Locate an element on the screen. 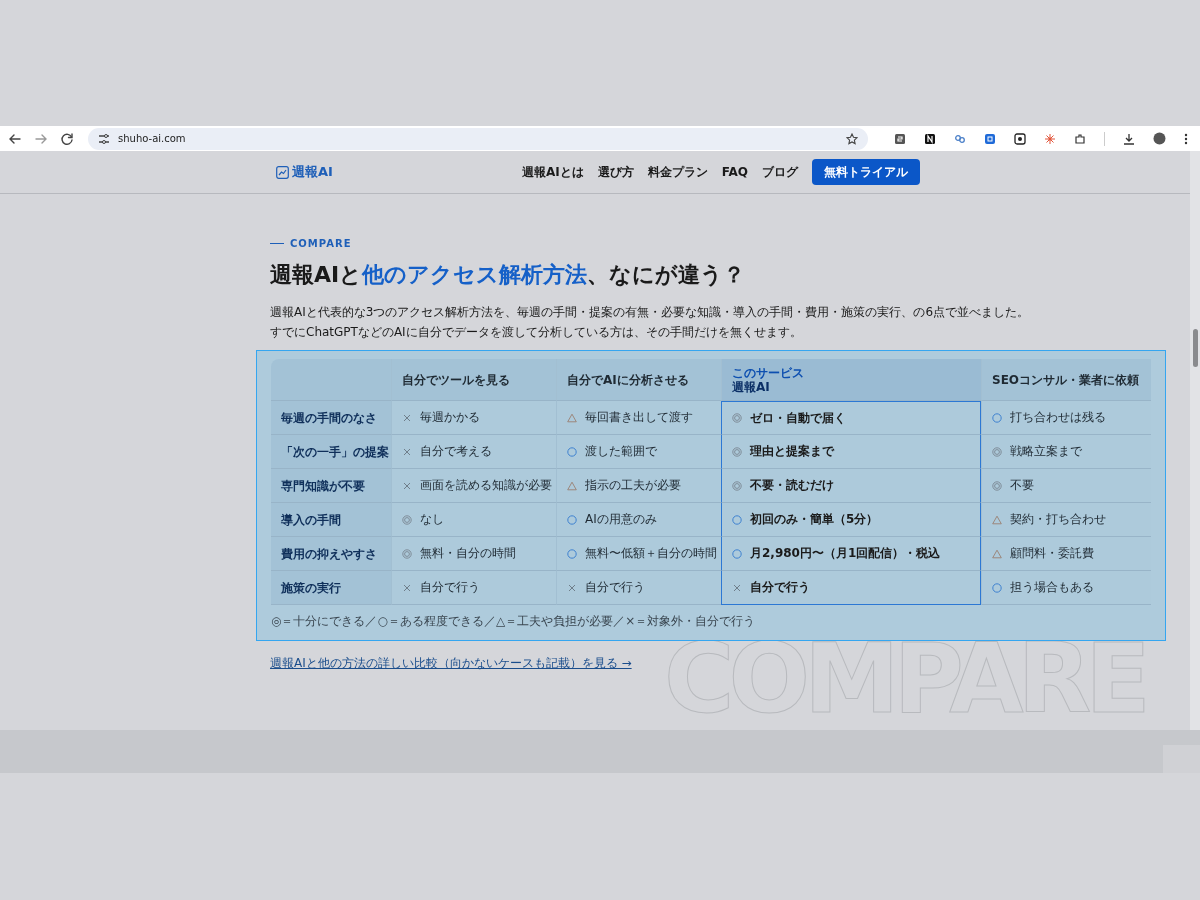 The image size is (1200, 900). extension-n-icon is located at coordinates (930, 138).